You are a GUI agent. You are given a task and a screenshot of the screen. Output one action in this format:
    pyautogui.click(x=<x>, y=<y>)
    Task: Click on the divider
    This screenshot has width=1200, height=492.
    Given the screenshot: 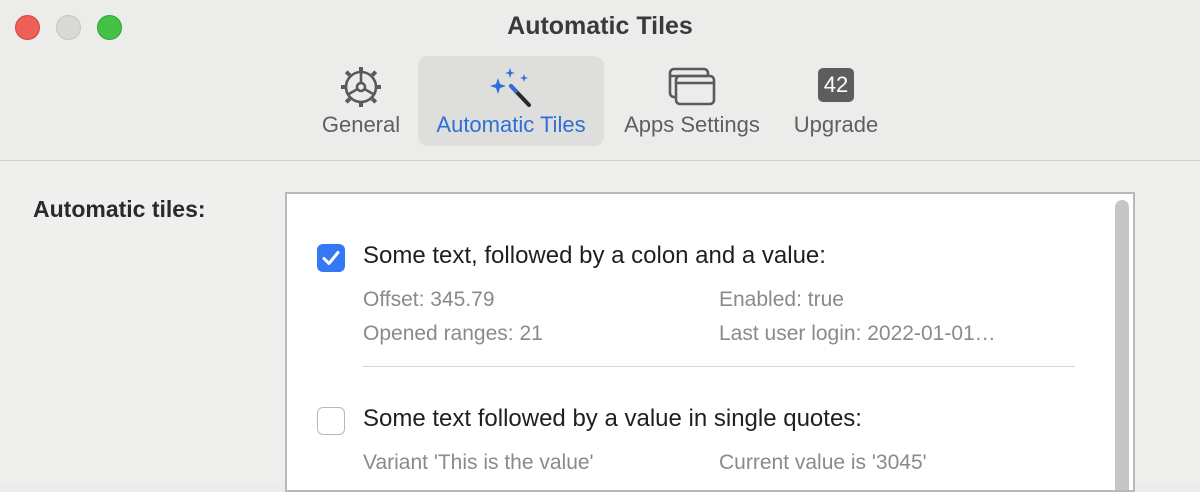 What is the action you would take?
    pyautogui.click(x=719, y=366)
    